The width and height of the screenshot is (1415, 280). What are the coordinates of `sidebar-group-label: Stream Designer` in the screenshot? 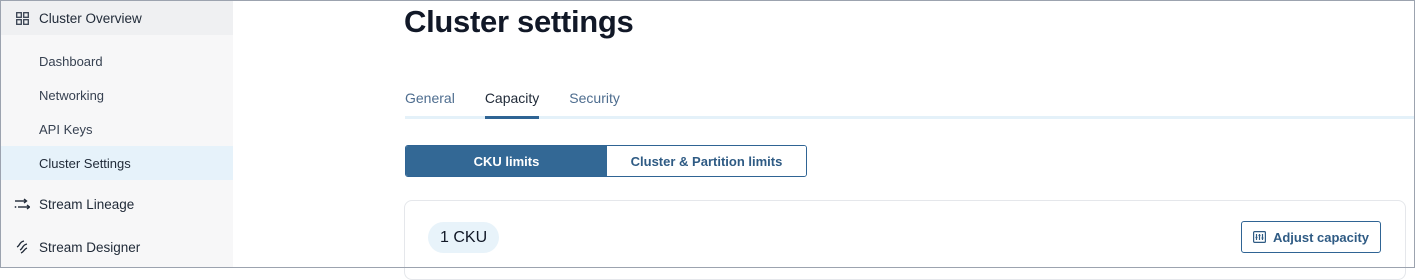 It's located at (90, 247).